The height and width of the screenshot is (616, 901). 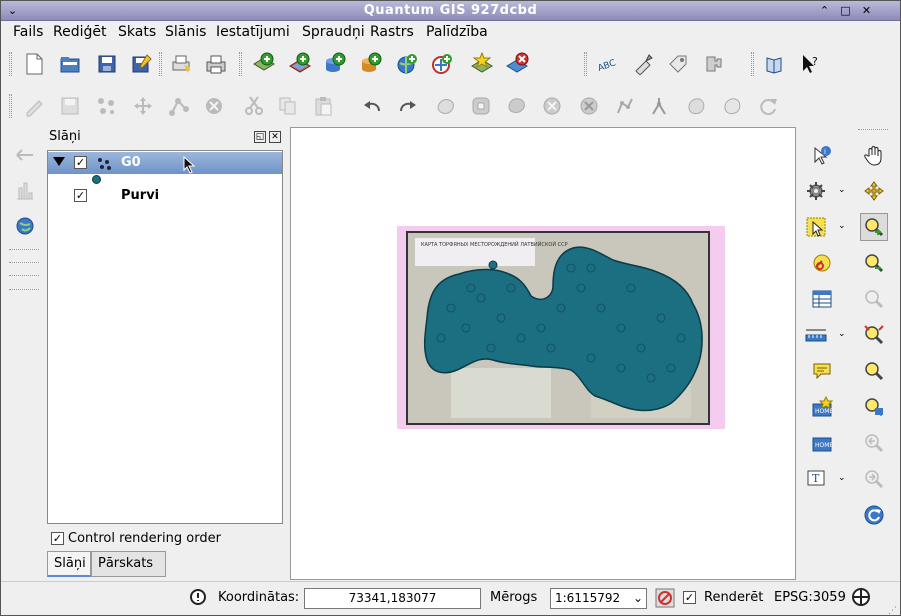 What do you see at coordinates (372, 106) in the screenshot?
I see `undo-icon` at bounding box center [372, 106].